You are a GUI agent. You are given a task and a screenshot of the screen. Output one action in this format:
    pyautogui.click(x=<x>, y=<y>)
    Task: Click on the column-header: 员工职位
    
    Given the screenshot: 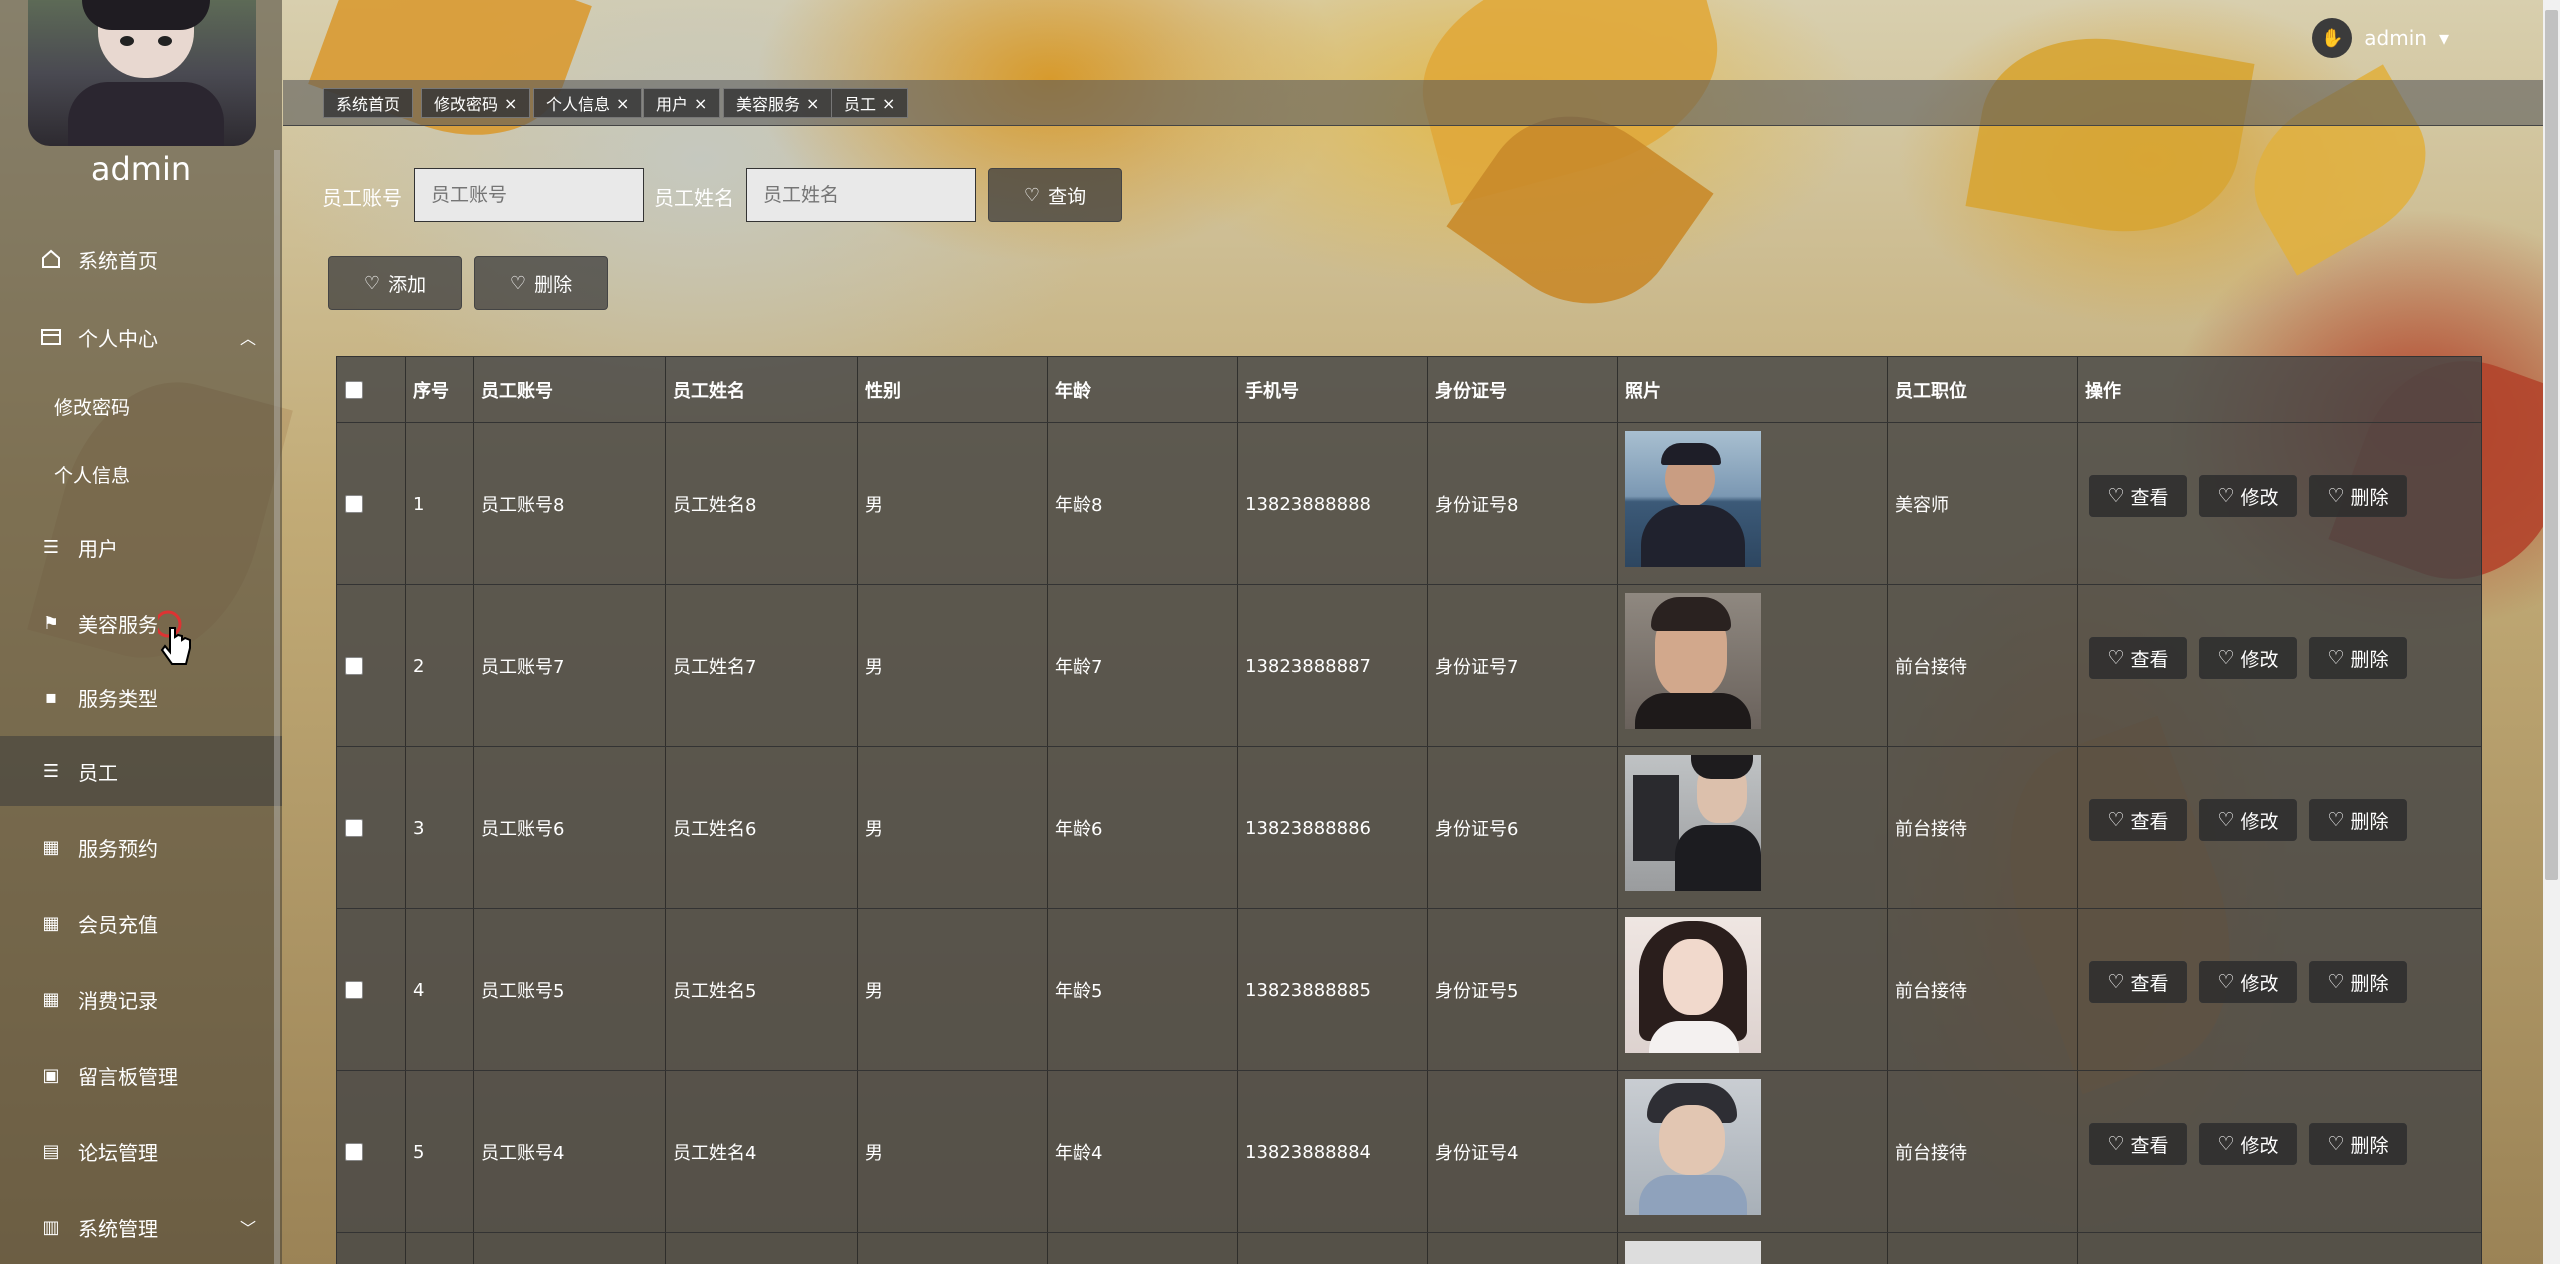 What is the action you would take?
    pyautogui.click(x=1982, y=390)
    